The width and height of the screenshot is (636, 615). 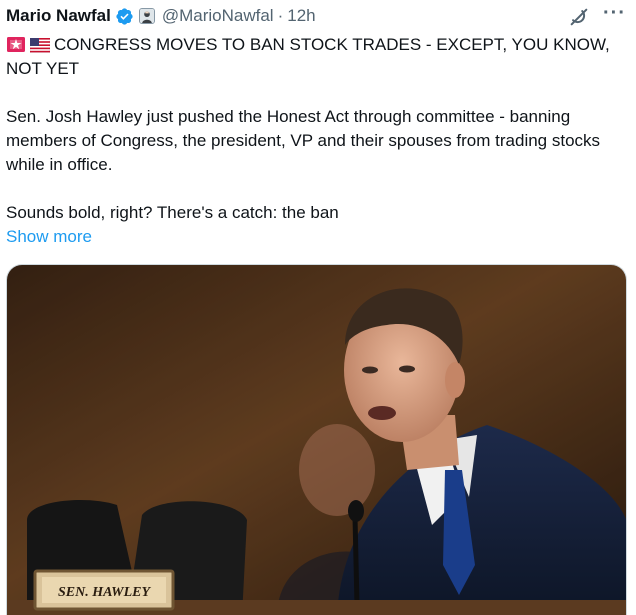 I want to click on author-handle: @MarioNawfal, so click(x=218, y=16).